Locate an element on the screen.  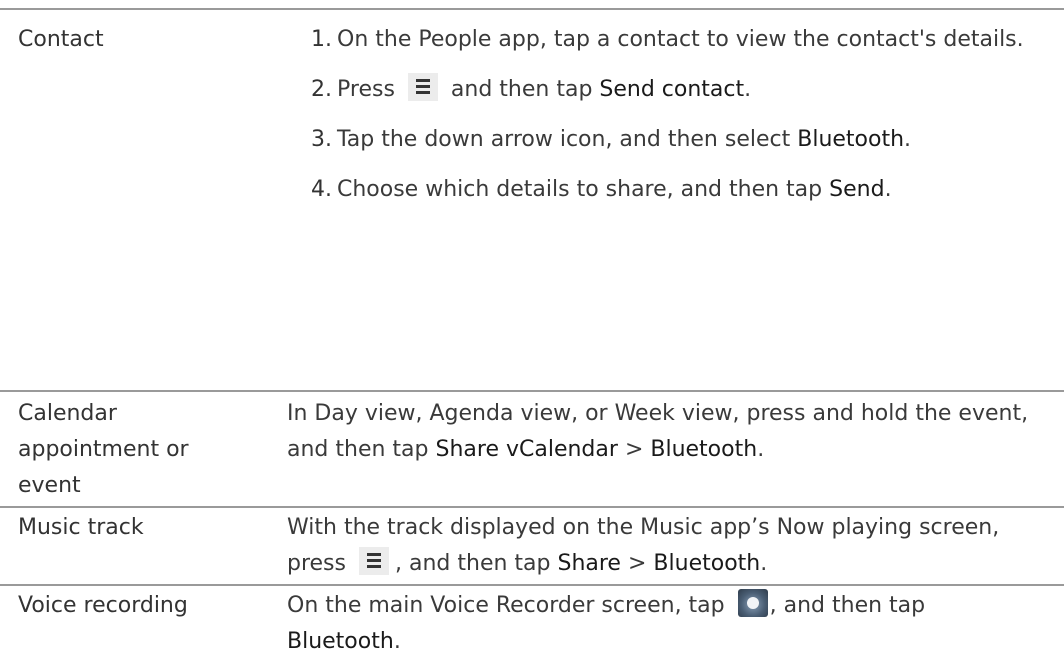
list-item: 2. Press and then tap Send contact. is located at coordinates (681, 90).